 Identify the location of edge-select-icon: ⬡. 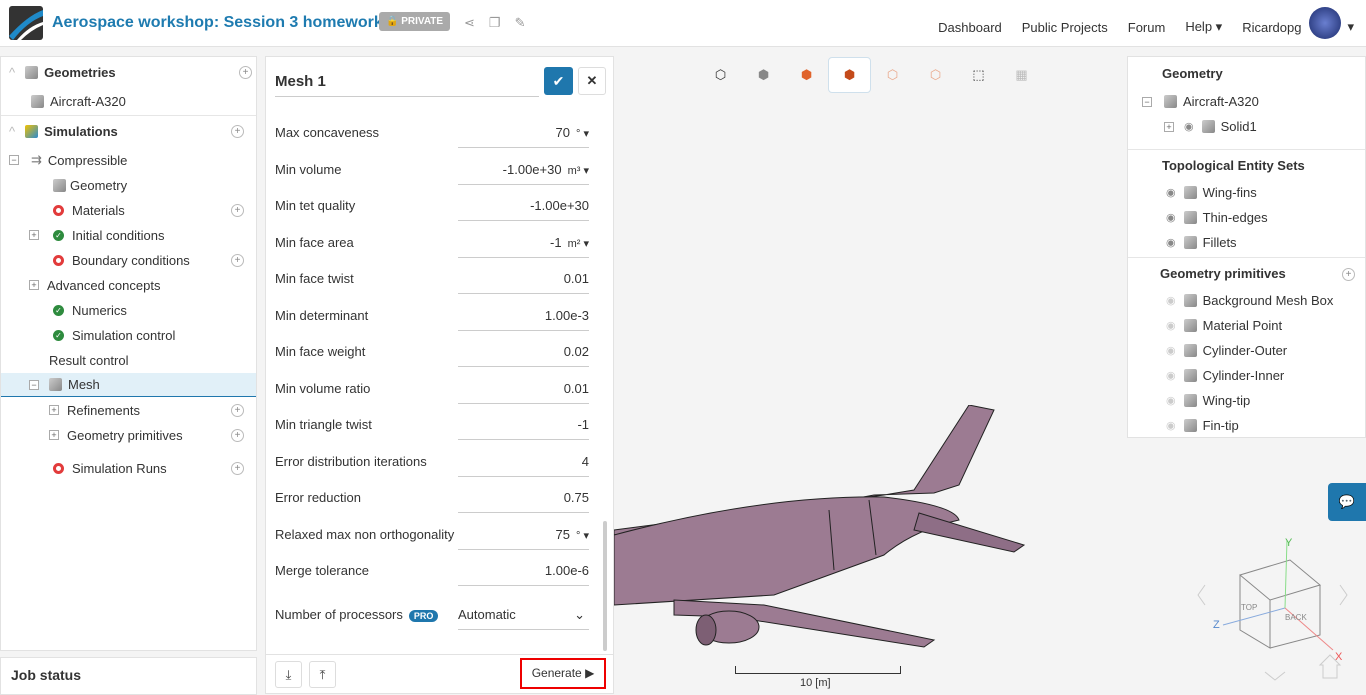
(892, 75).